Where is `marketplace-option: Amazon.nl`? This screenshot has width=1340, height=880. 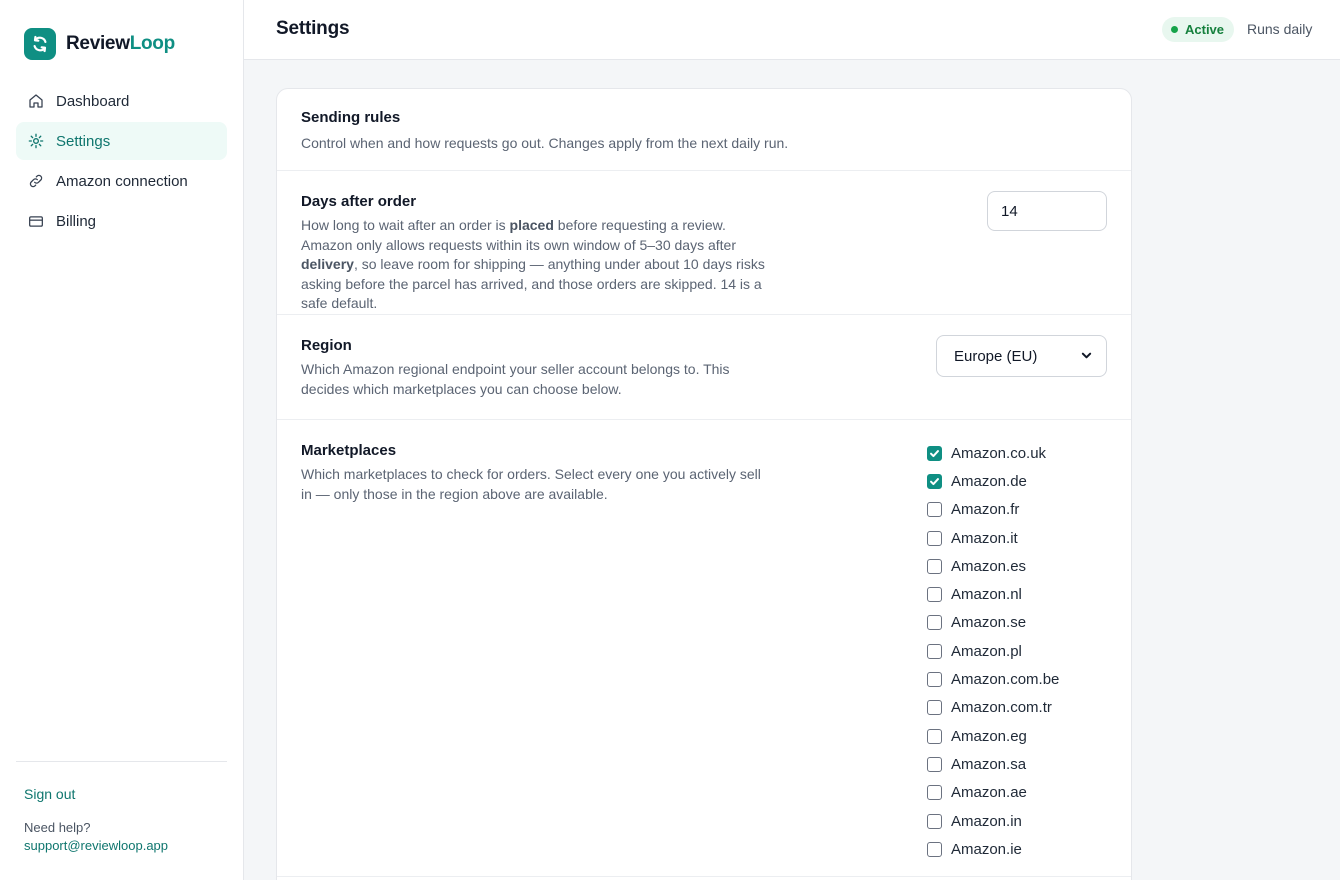 marketplace-option: Amazon.nl is located at coordinates (1017, 594).